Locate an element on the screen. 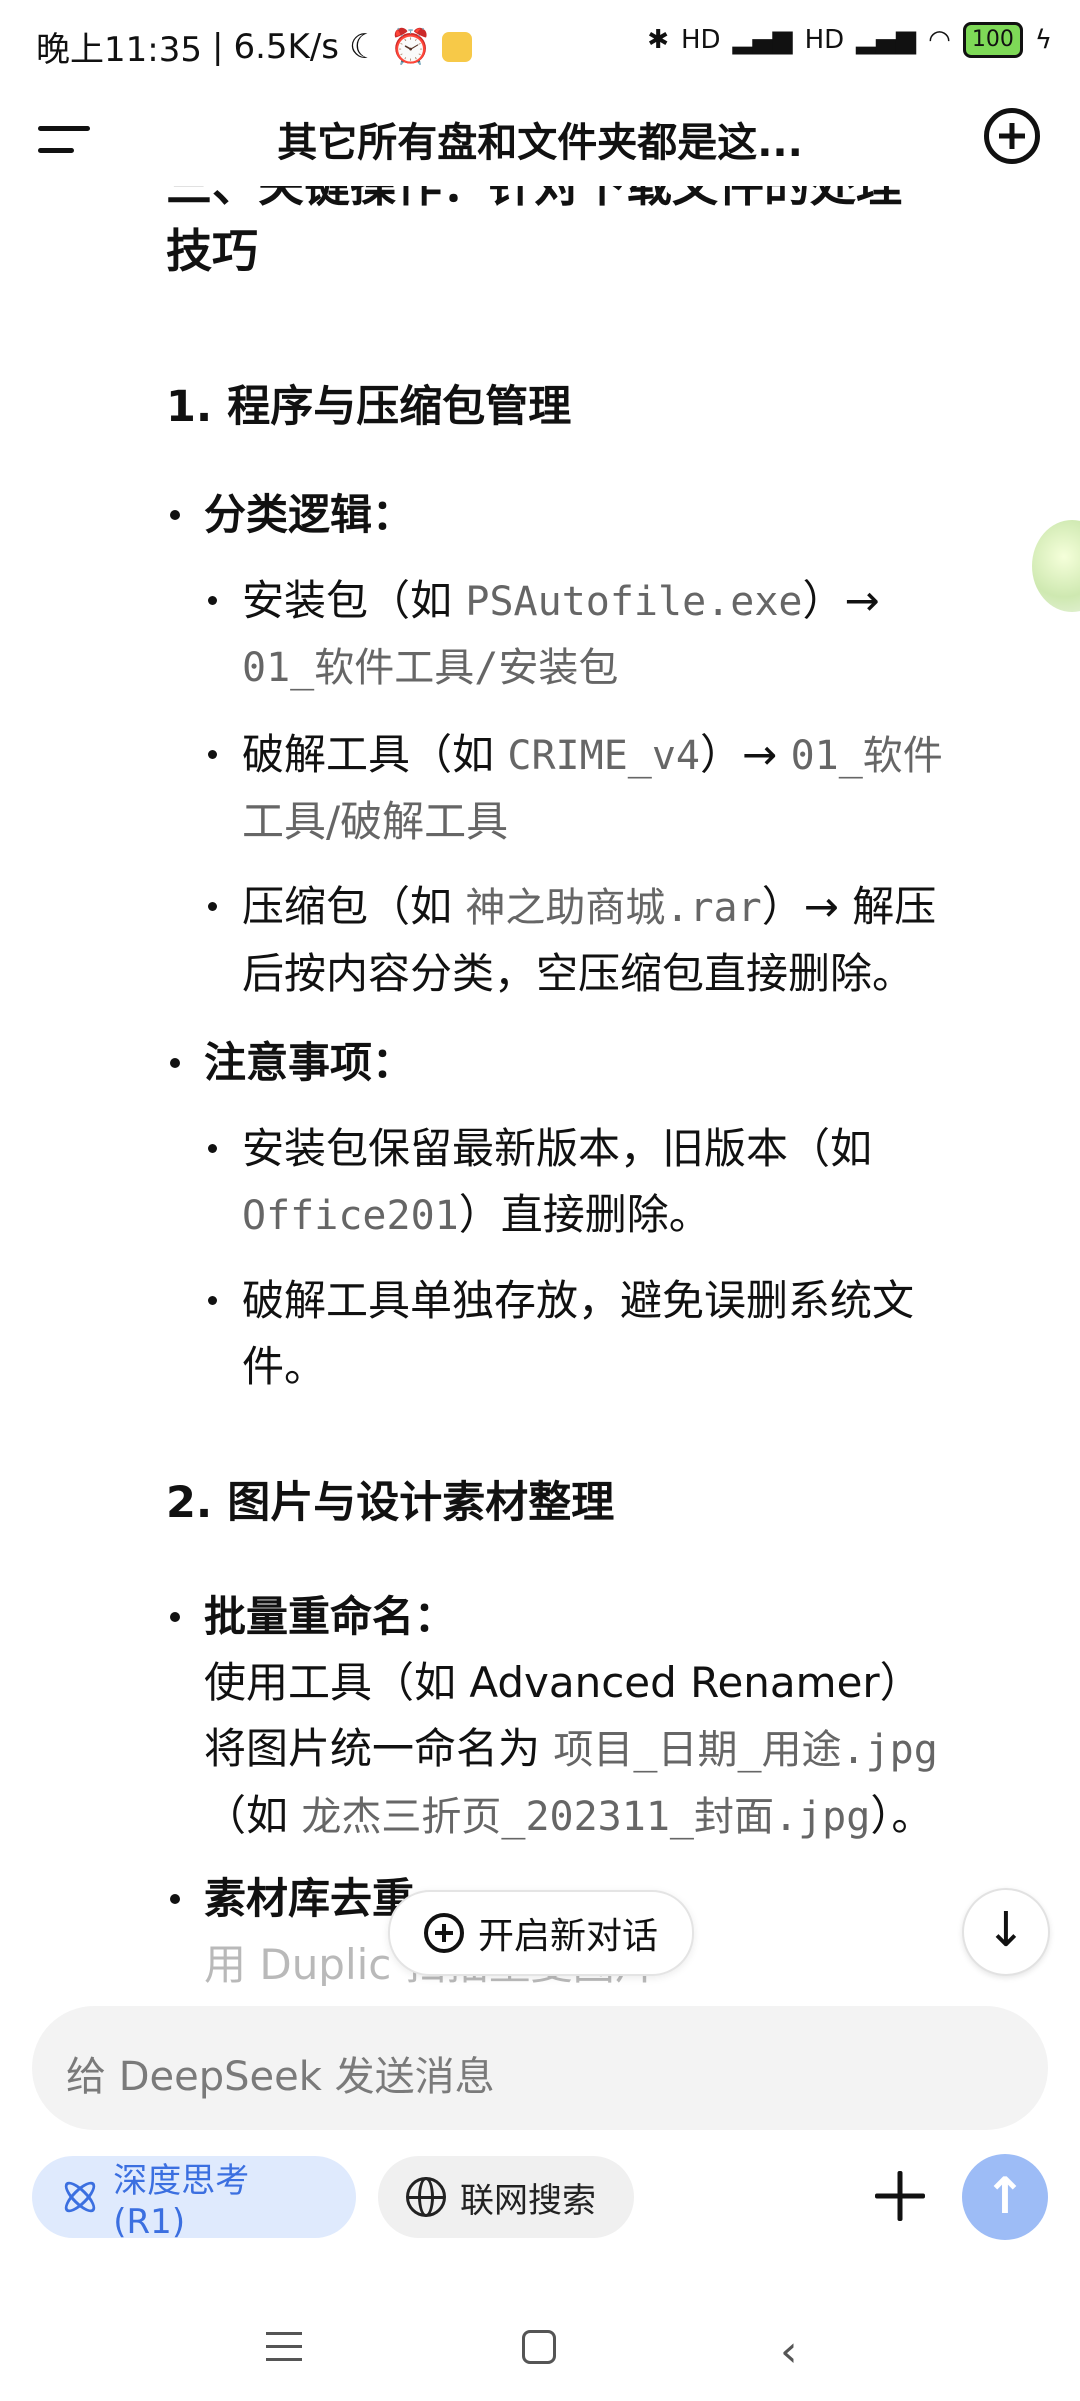 Image resolution: width=1080 pixels, height=2401 pixels. system-nav-bar: ‹ is located at coordinates (540, 2345).